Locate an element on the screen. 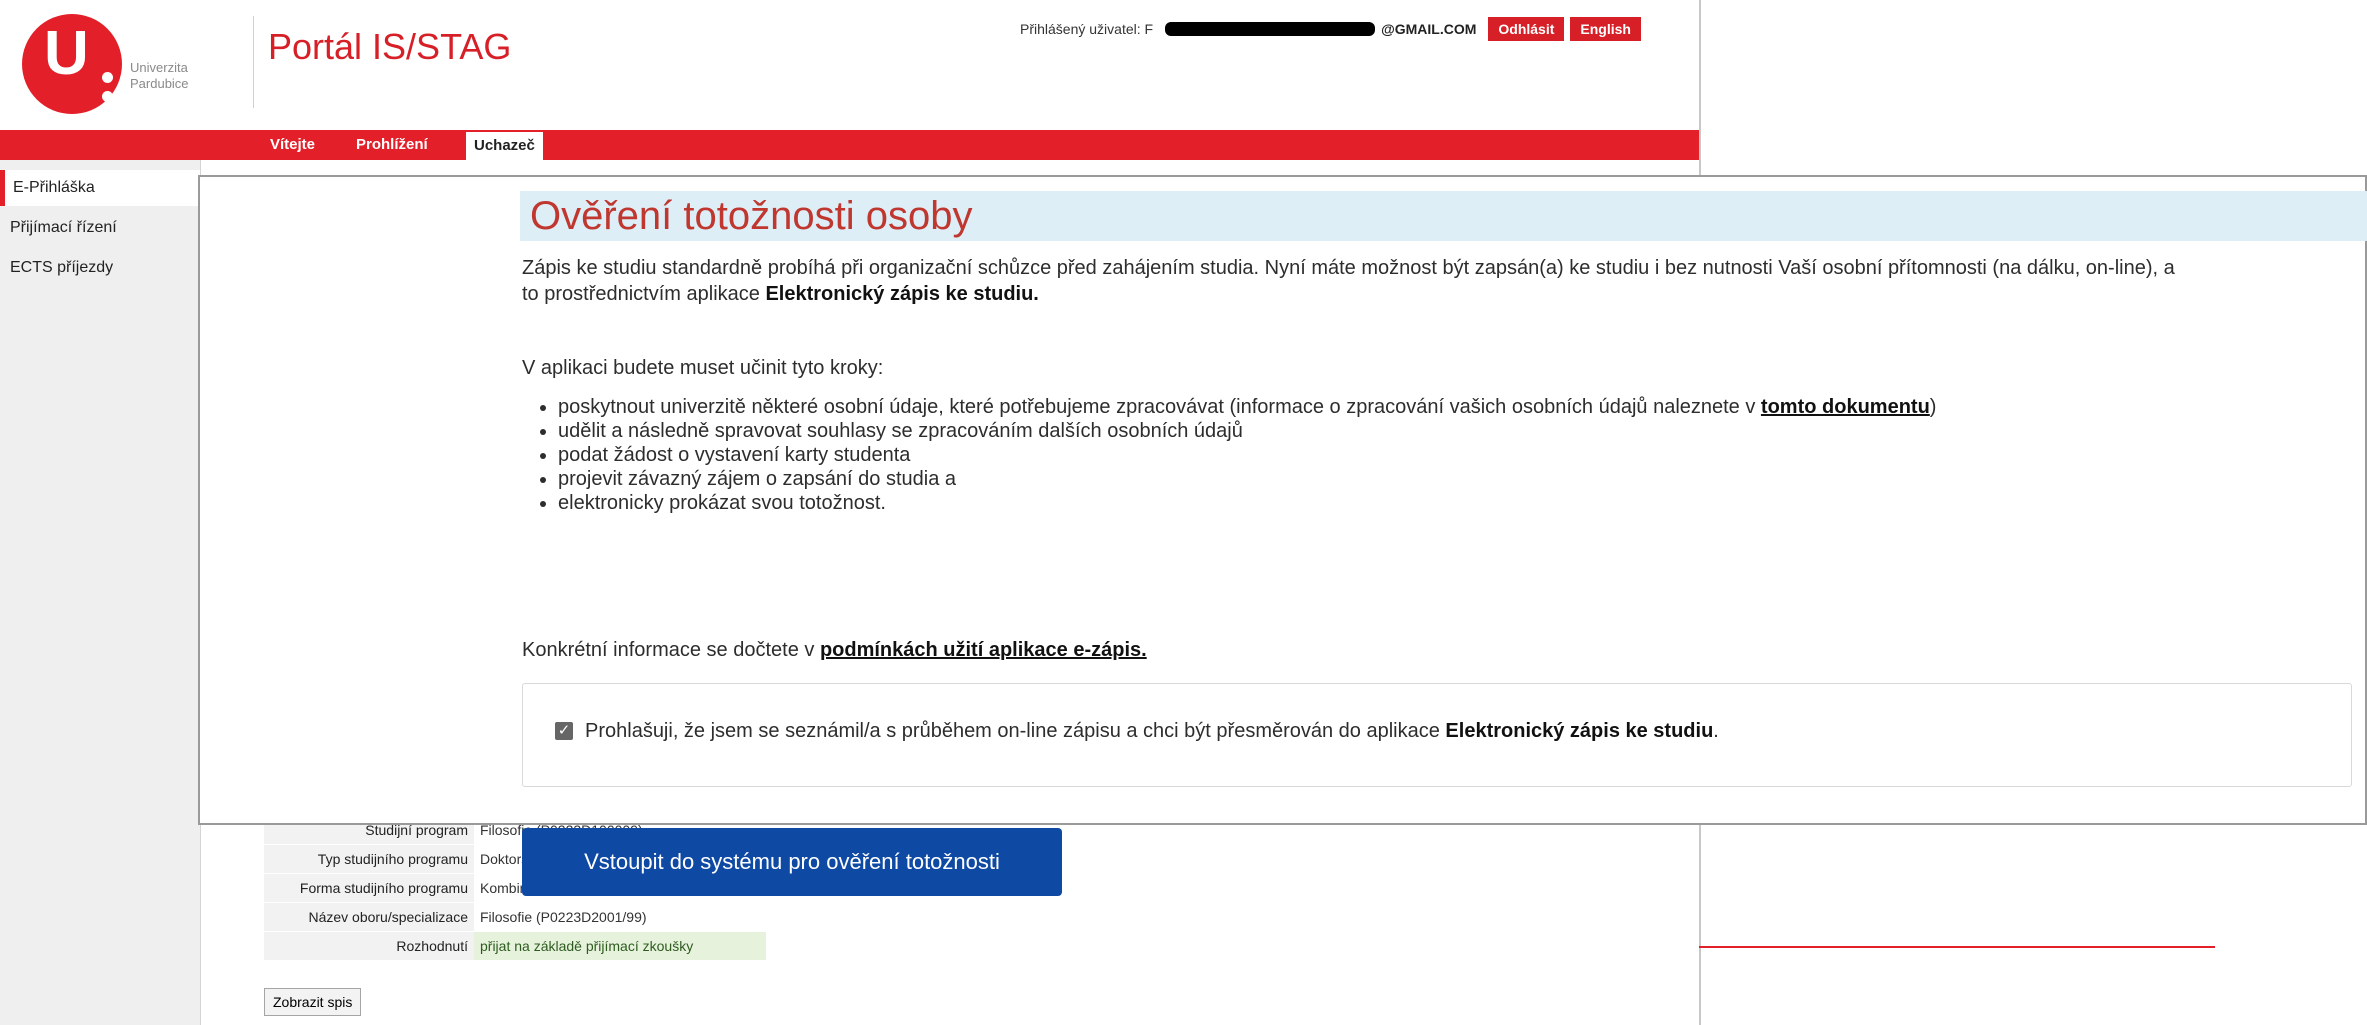 This screenshot has width=2367, height=1025. show-file-button: Zobrazit spis is located at coordinates (313, 1002).